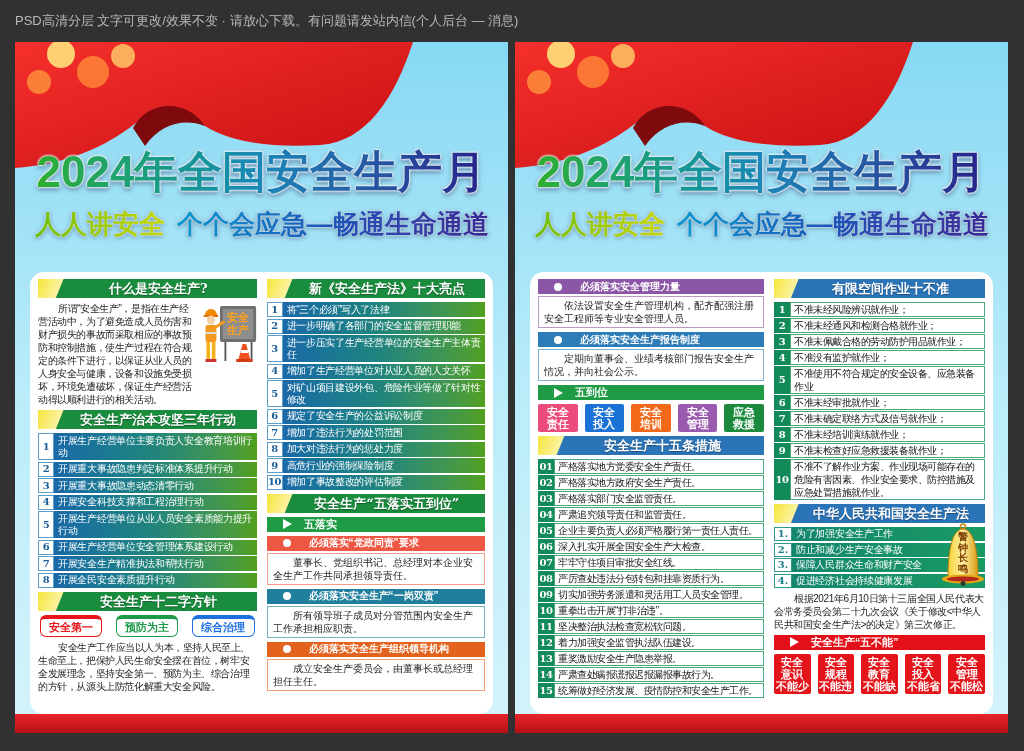 This screenshot has width=1024, height=751. I want to click on list-item: 牢牢守住项目审批安全红线。, so click(659, 562).